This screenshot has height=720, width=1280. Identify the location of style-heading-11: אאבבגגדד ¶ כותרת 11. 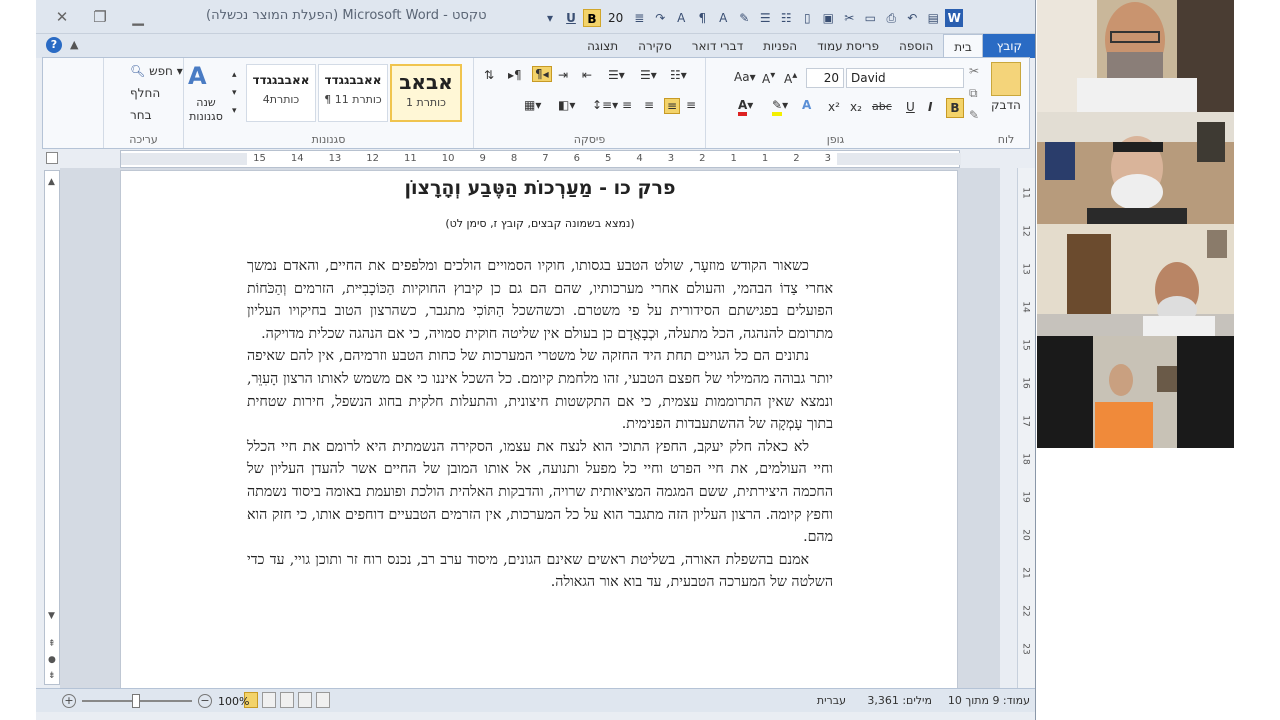
(353, 93).